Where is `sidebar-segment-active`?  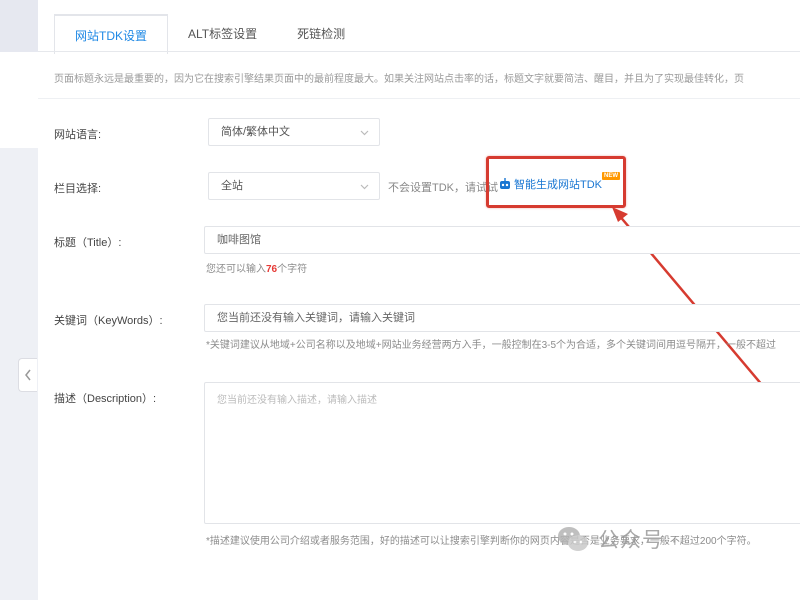
sidebar-segment-active is located at coordinates (19, 100).